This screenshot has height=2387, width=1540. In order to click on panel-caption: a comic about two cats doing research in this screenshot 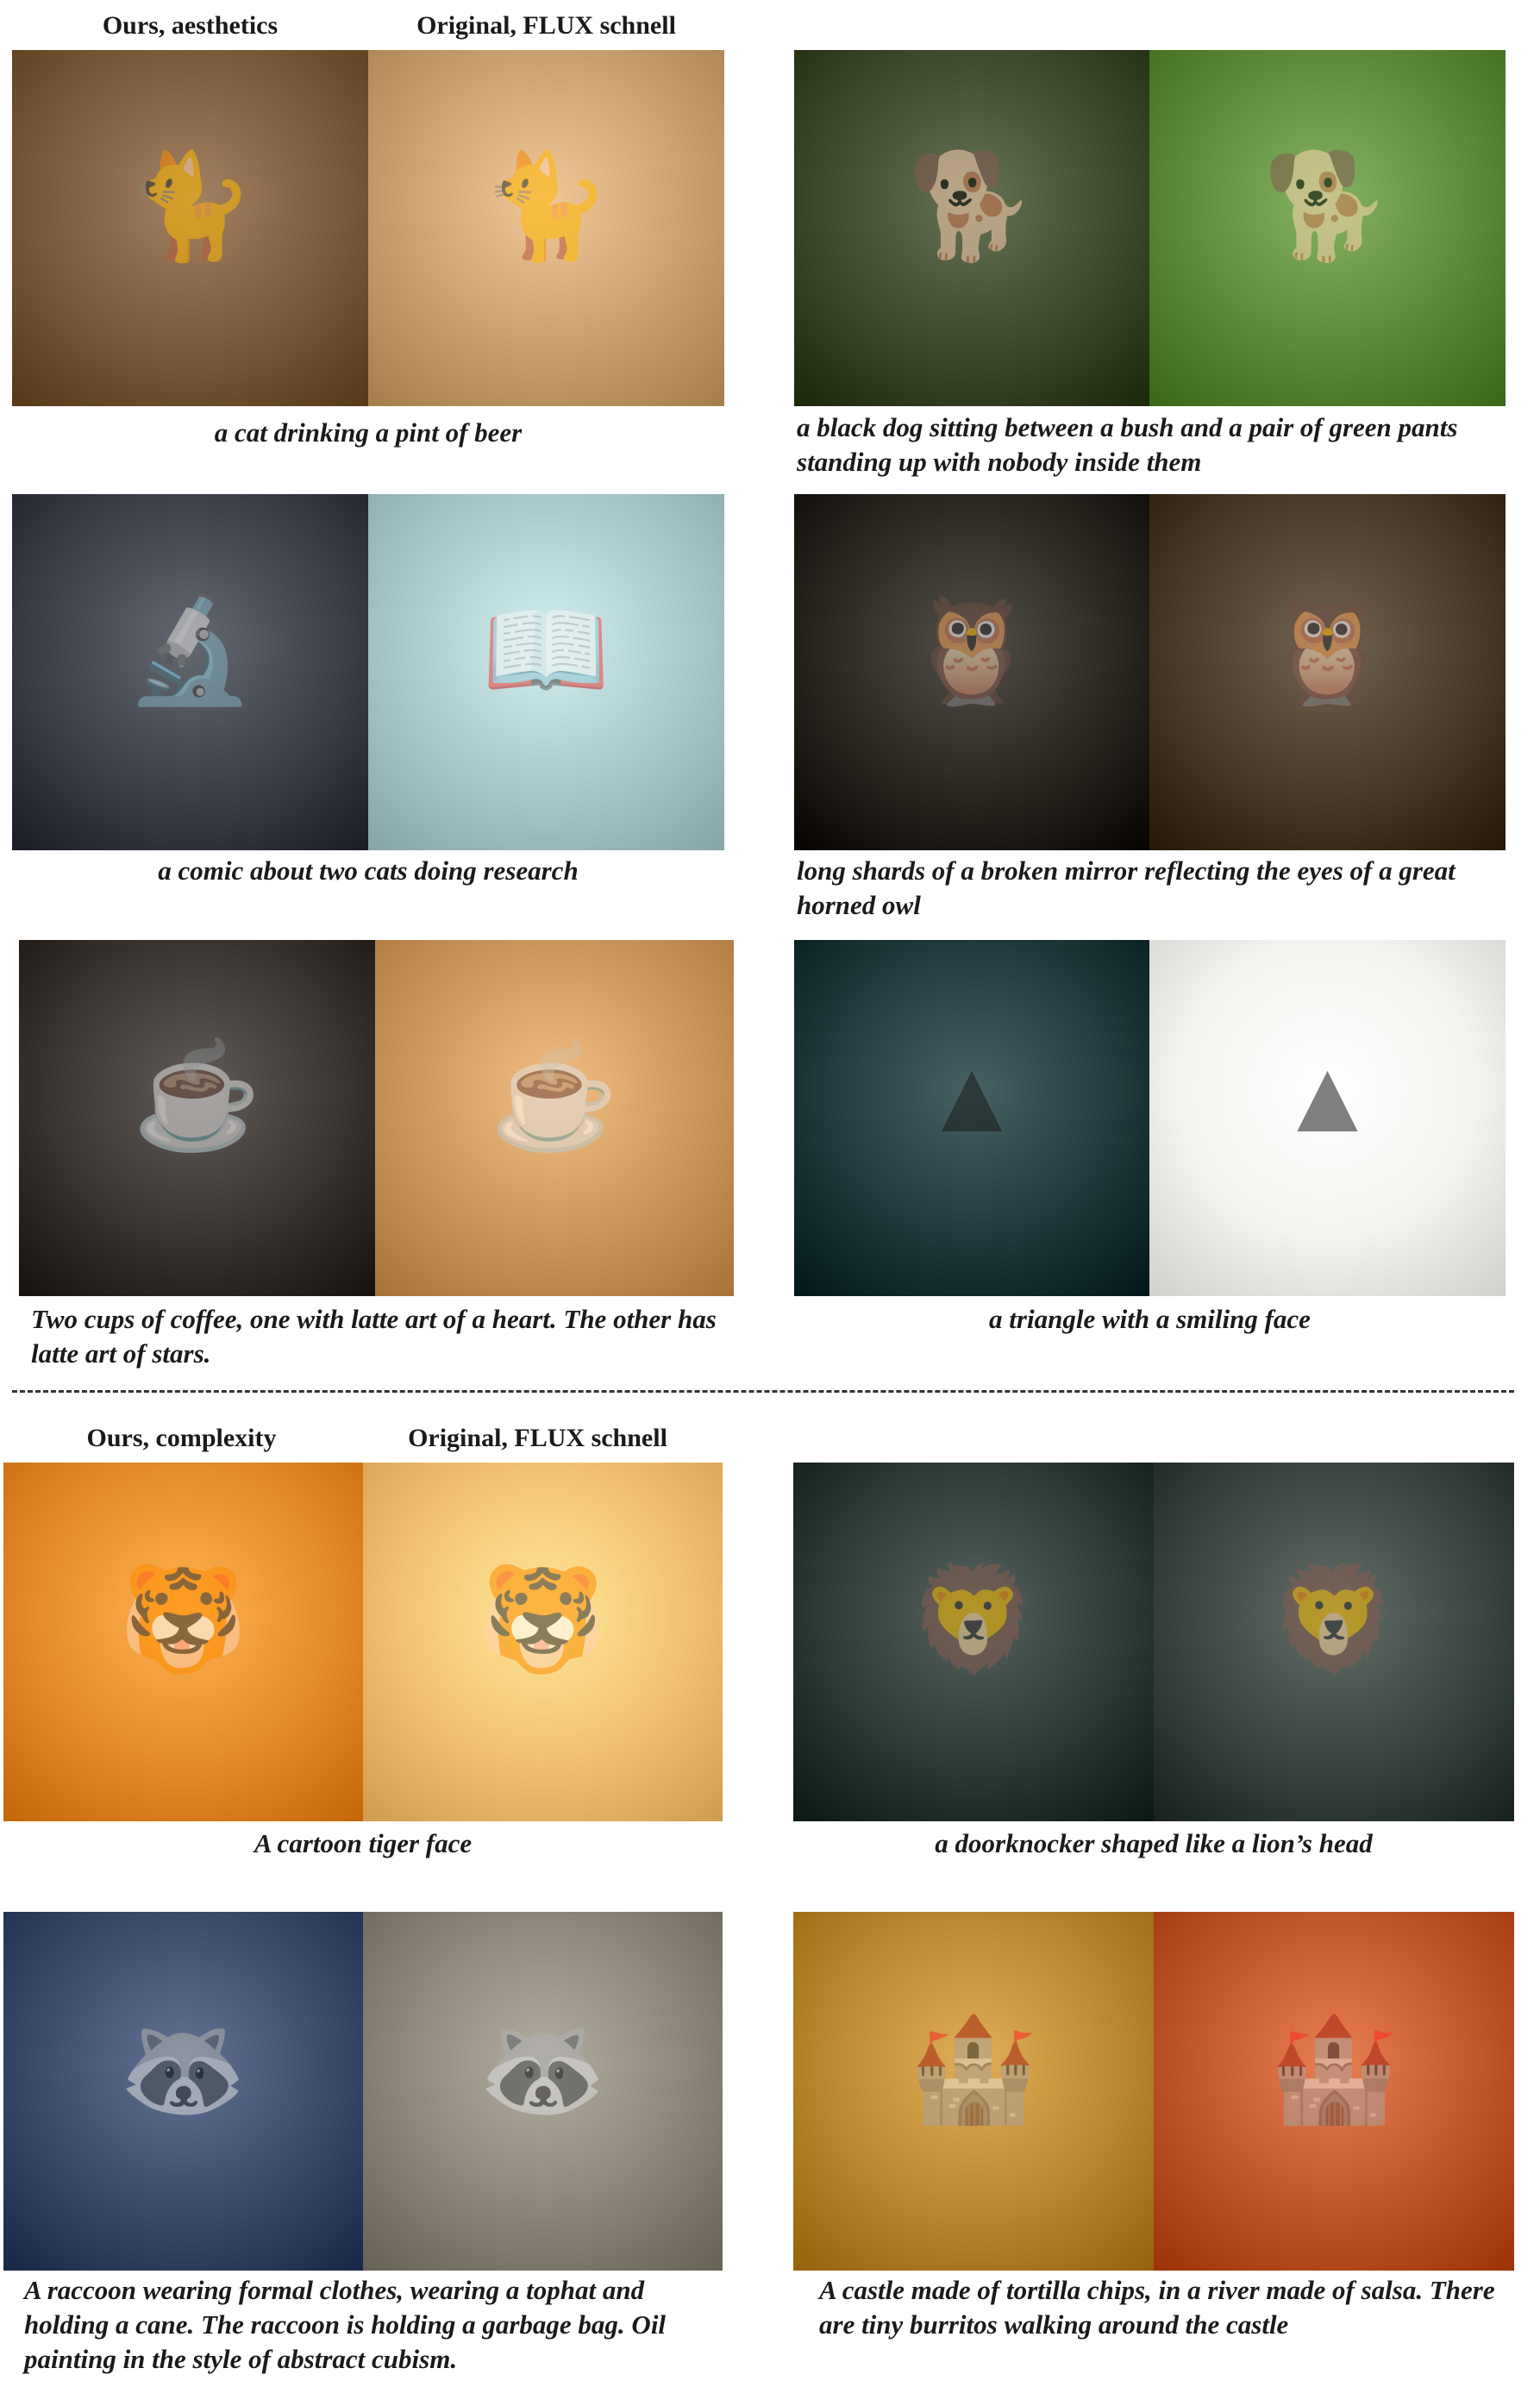, I will do `click(368, 870)`.